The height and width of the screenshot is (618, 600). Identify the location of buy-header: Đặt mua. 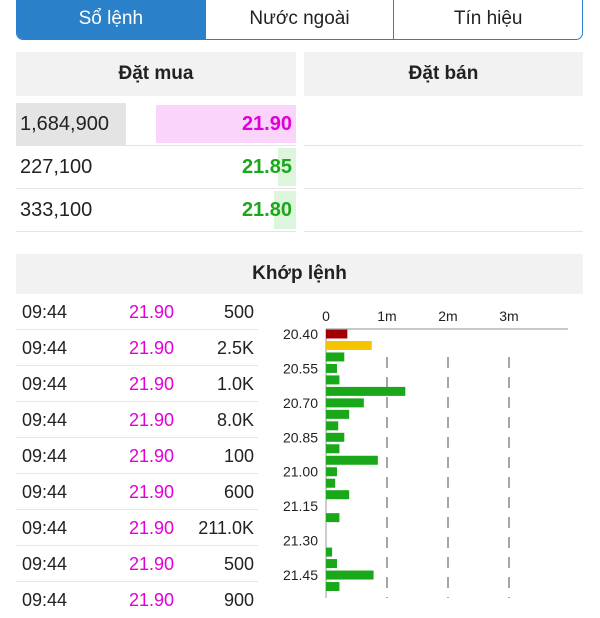
(156, 74).